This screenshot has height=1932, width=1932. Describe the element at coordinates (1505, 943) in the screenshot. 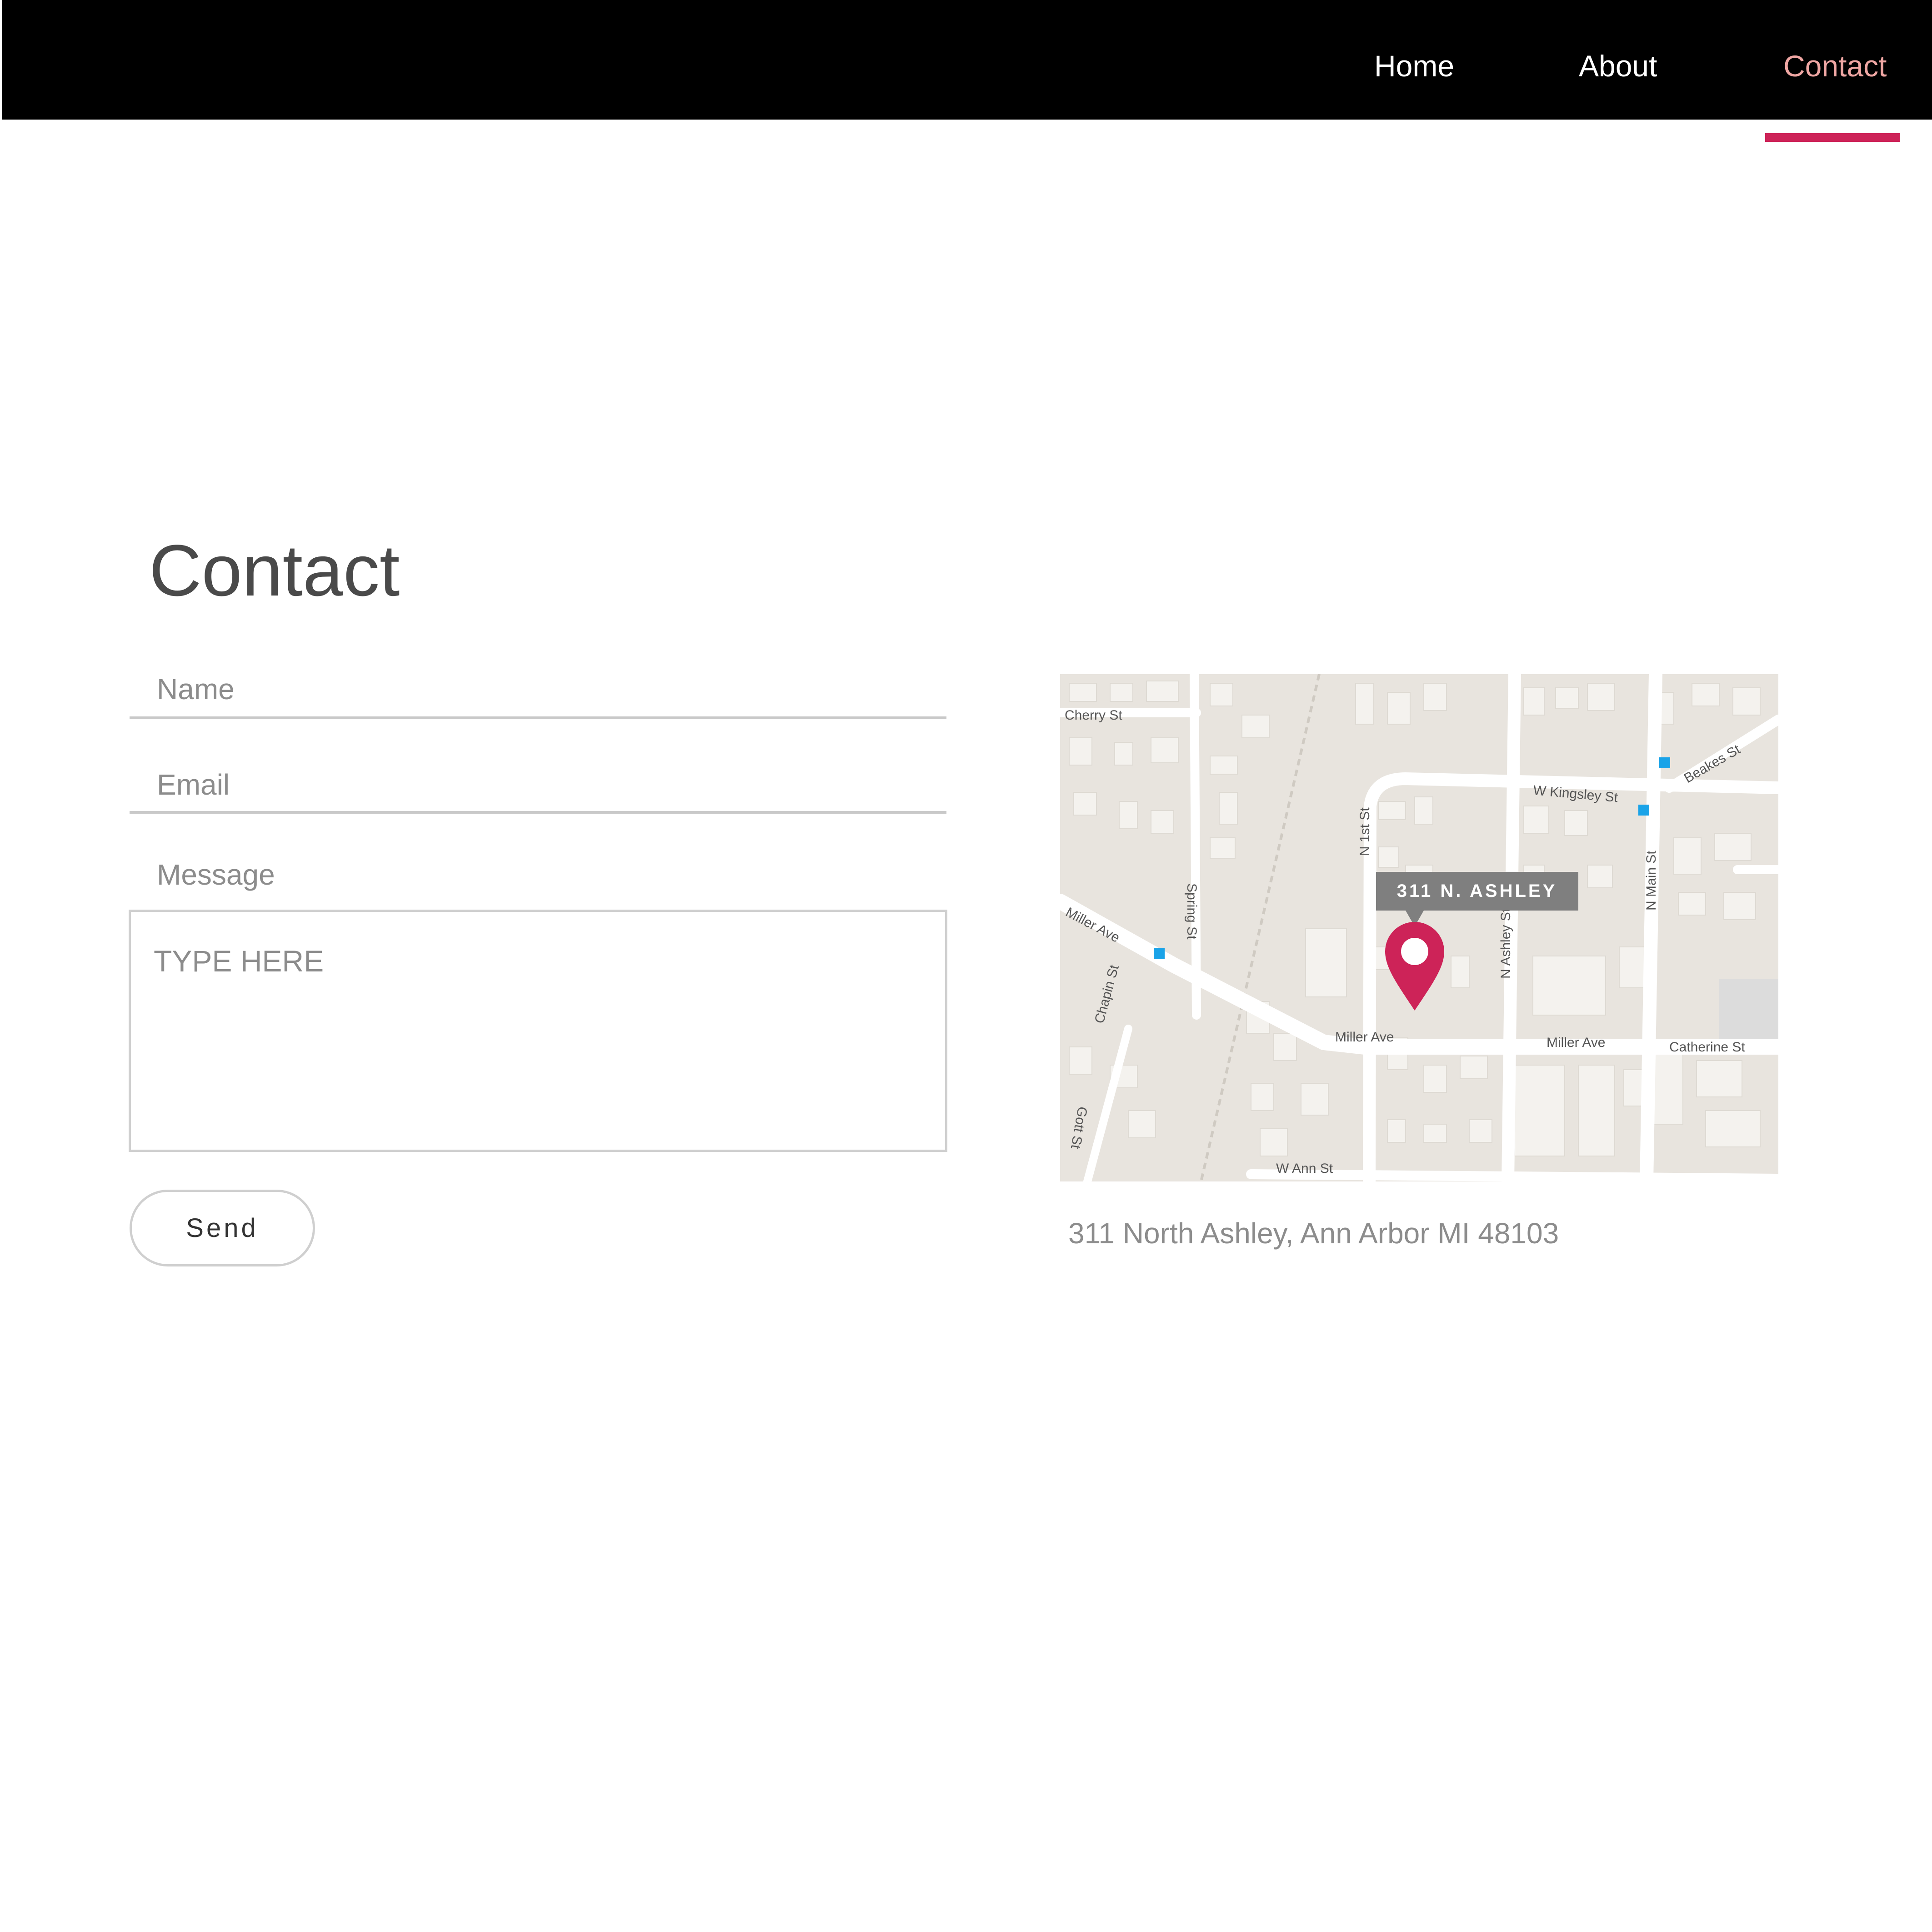

I see `street-label-ashley: N Ashley St` at that location.